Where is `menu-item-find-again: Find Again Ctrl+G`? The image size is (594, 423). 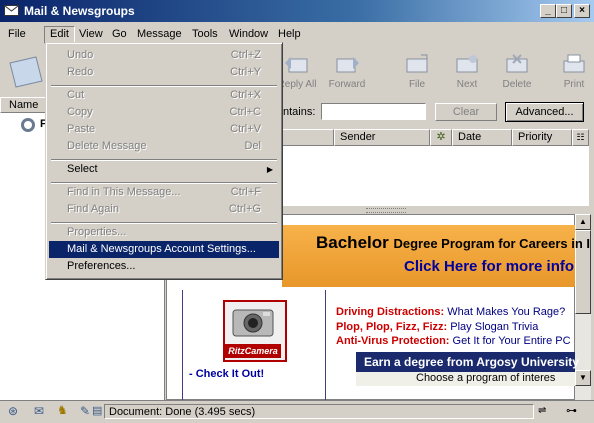
menu-item-find-again: Find Again Ctrl+G is located at coordinates (164, 209).